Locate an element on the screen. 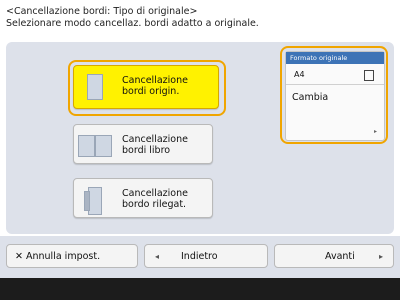  book-icon is located at coordinates (95, 146).